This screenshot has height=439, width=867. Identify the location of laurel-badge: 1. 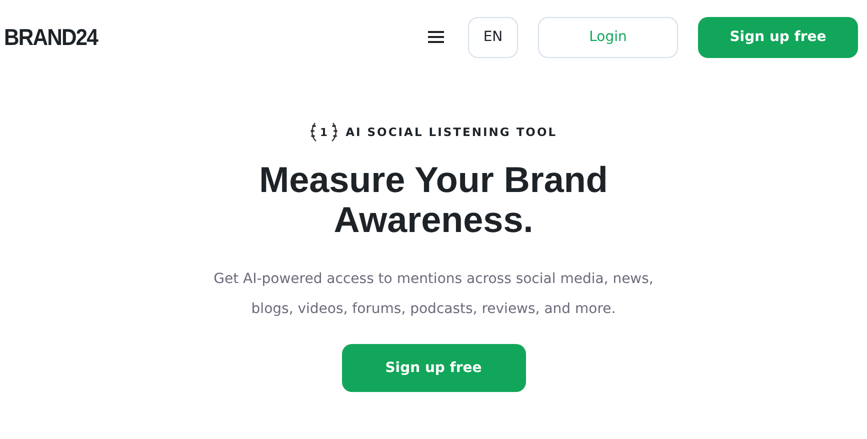
(324, 132).